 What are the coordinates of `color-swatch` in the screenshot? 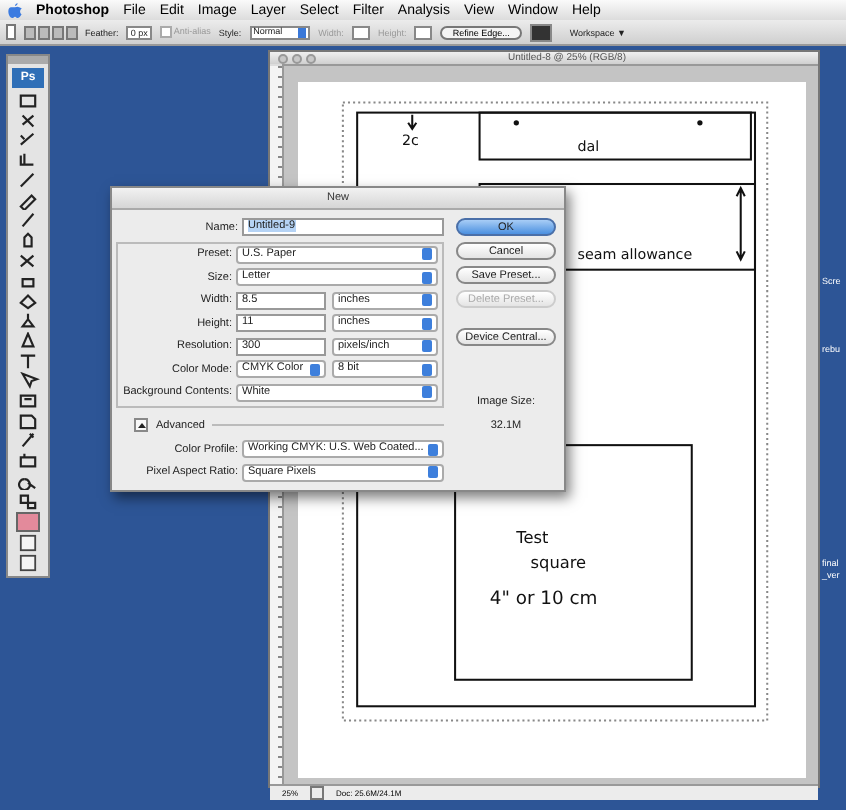 It's located at (28, 522).